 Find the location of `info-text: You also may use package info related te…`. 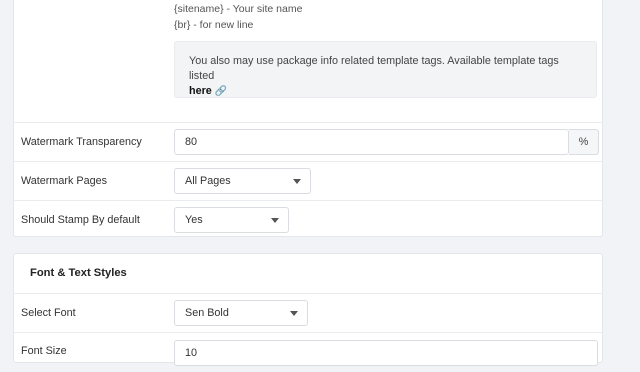

info-text: You also may use package info related te… is located at coordinates (374, 68).